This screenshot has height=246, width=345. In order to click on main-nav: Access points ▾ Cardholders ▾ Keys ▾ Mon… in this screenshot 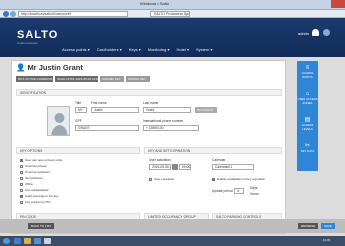, I will do `click(137, 50)`.